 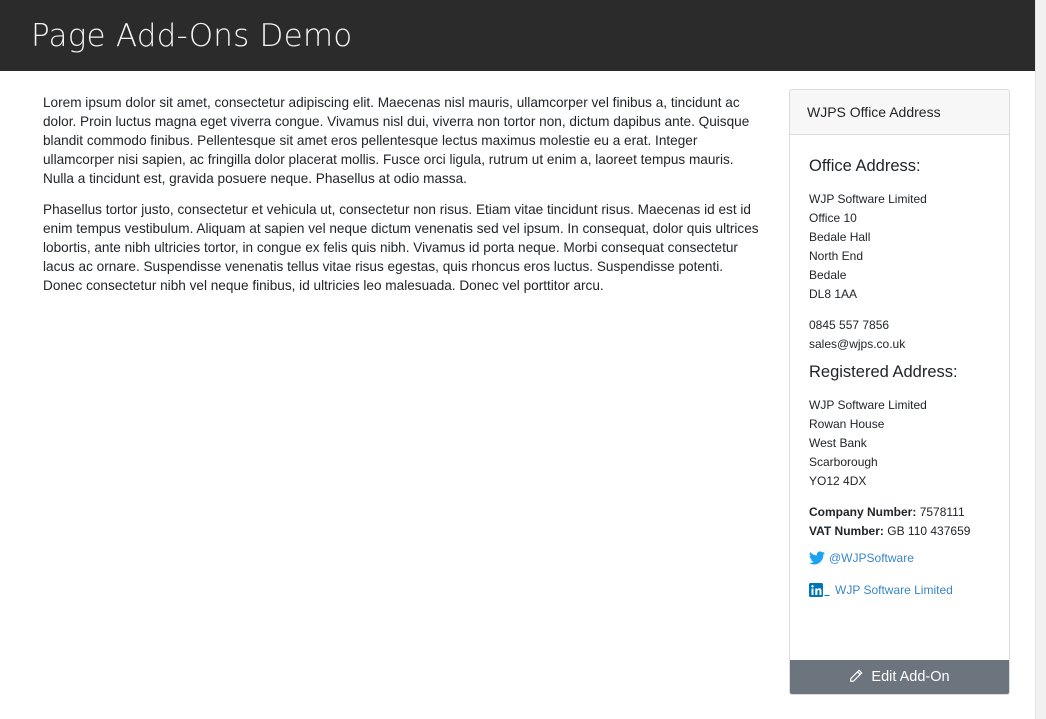 What do you see at coordinates (838, 443) in the screenshot?
I see `registered-line: West Bank` at bounding box center [838, 443].